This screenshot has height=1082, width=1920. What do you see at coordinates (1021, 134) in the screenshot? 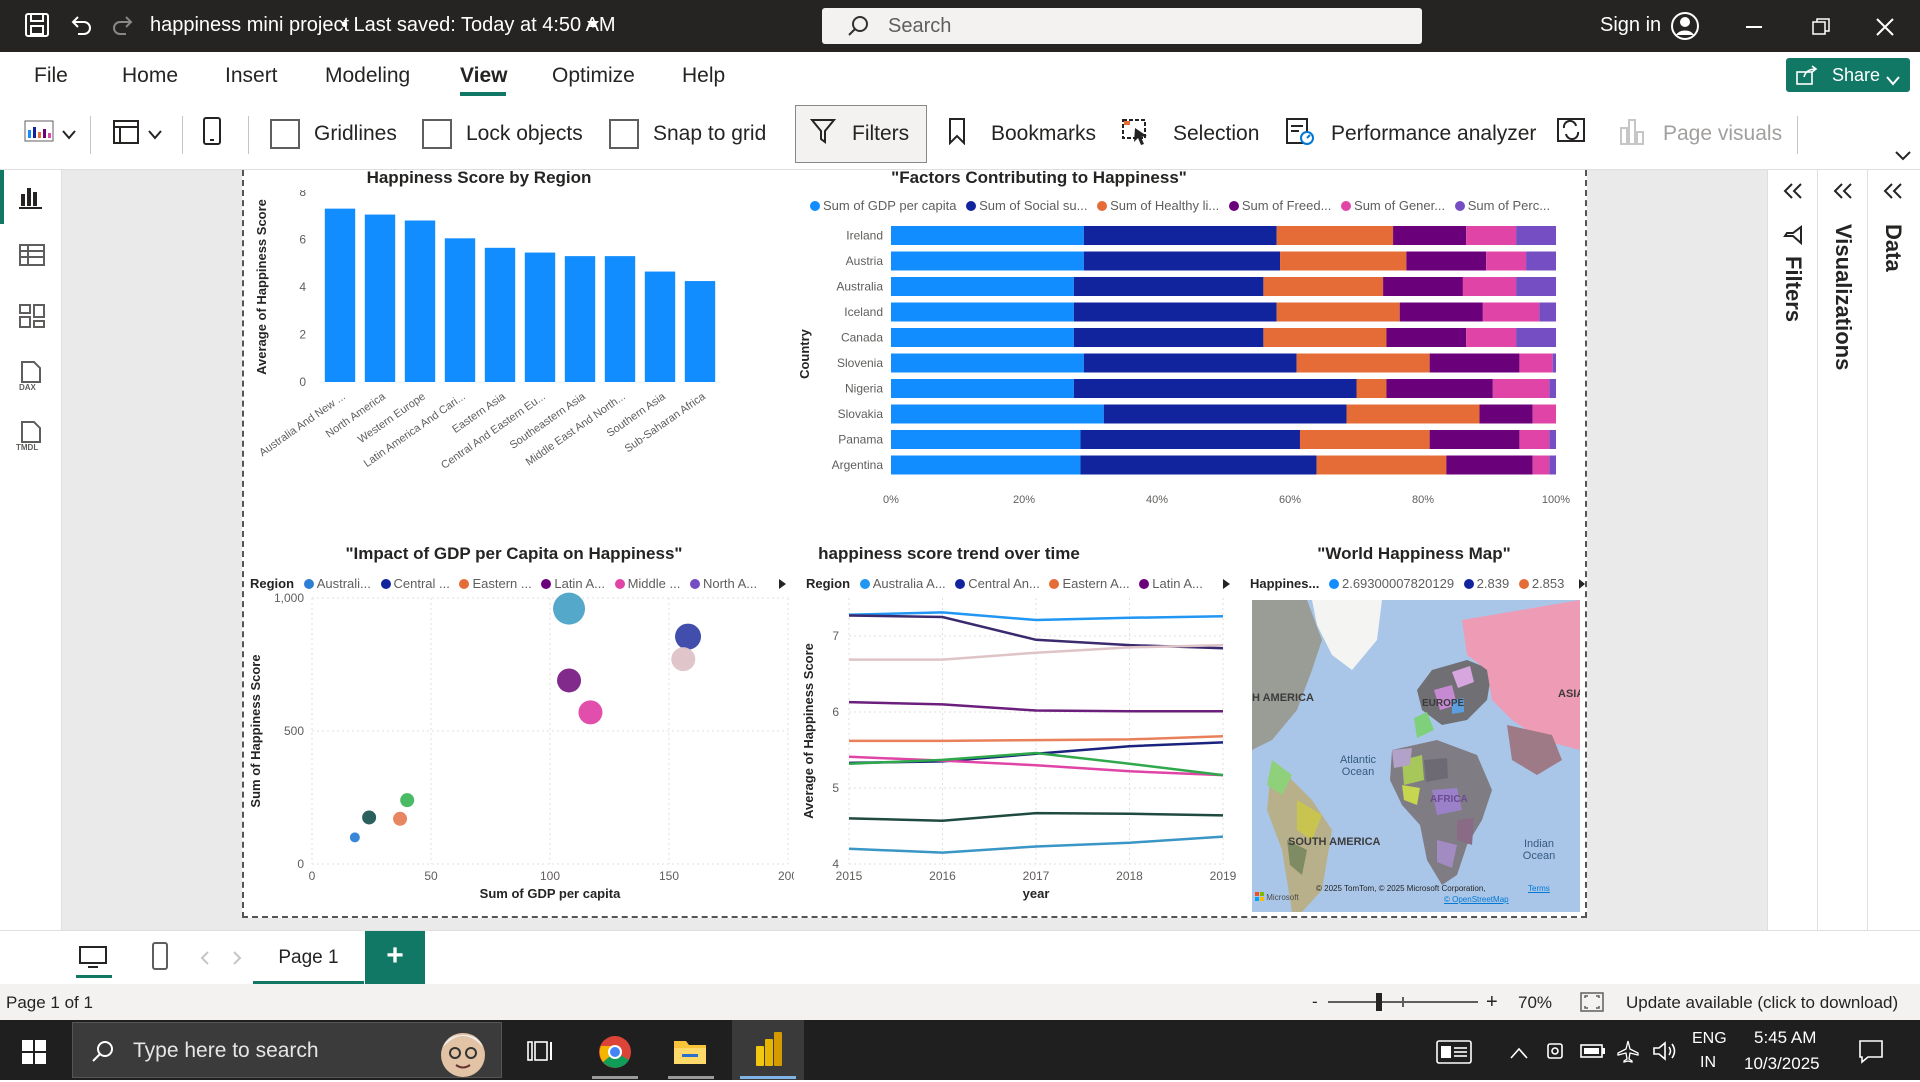
I see `bookmarks-button: Bookmarks` at bounding box center [1021, 134].